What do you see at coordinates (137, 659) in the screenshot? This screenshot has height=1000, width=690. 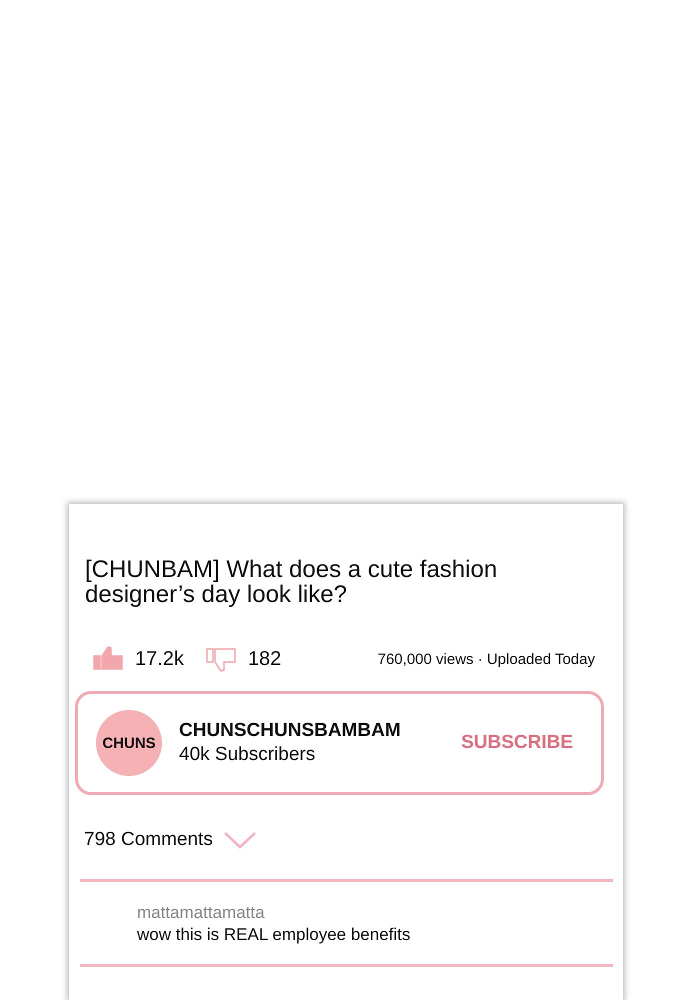 I see `like-button: 17.2k` at bounding box center [137, 659].